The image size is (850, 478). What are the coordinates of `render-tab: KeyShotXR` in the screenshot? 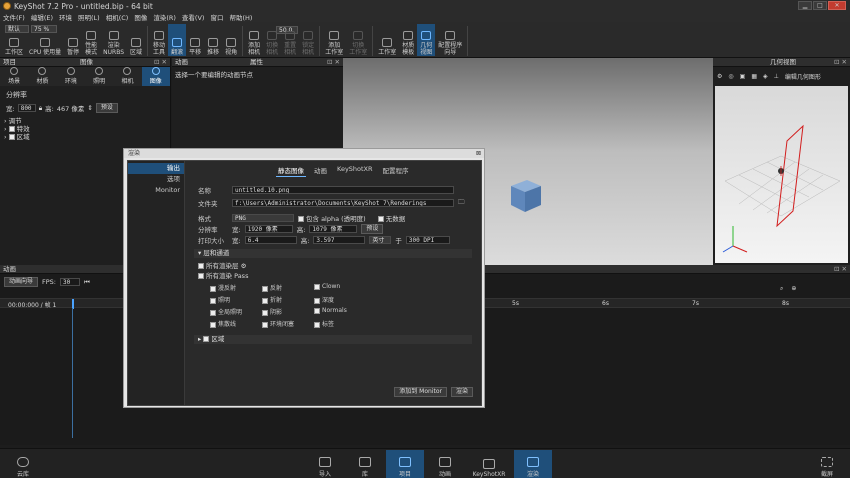 It's located at (355, 170).